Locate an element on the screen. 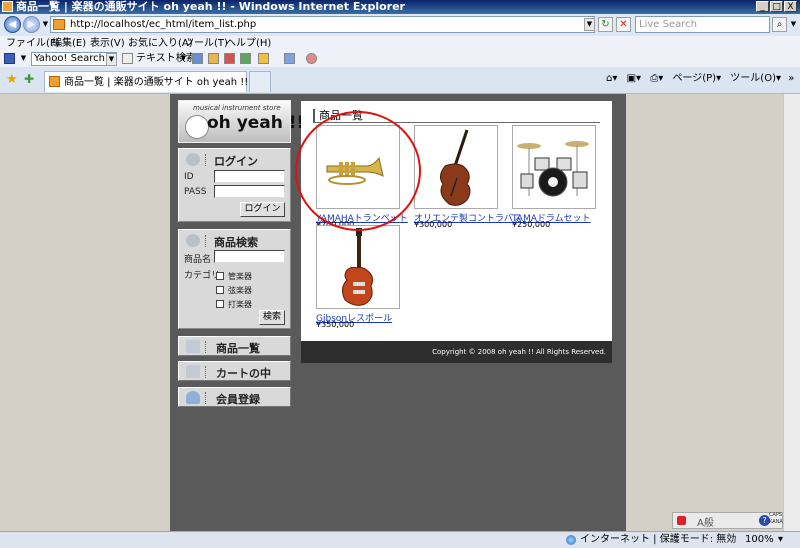 Image resolution: width=800 pixels, height=548 pixels. maximize-button: □ is located at coordinates (776, 6).